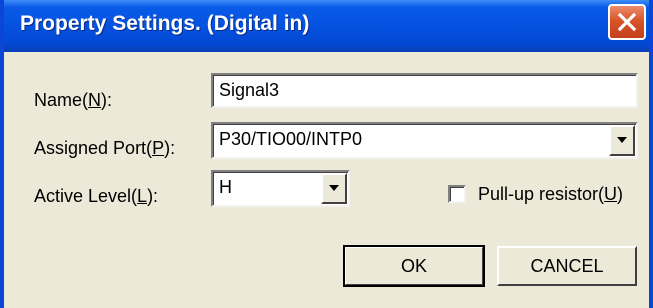  I want to click on cancel-button-label: CANCEL, so click(567, 266).